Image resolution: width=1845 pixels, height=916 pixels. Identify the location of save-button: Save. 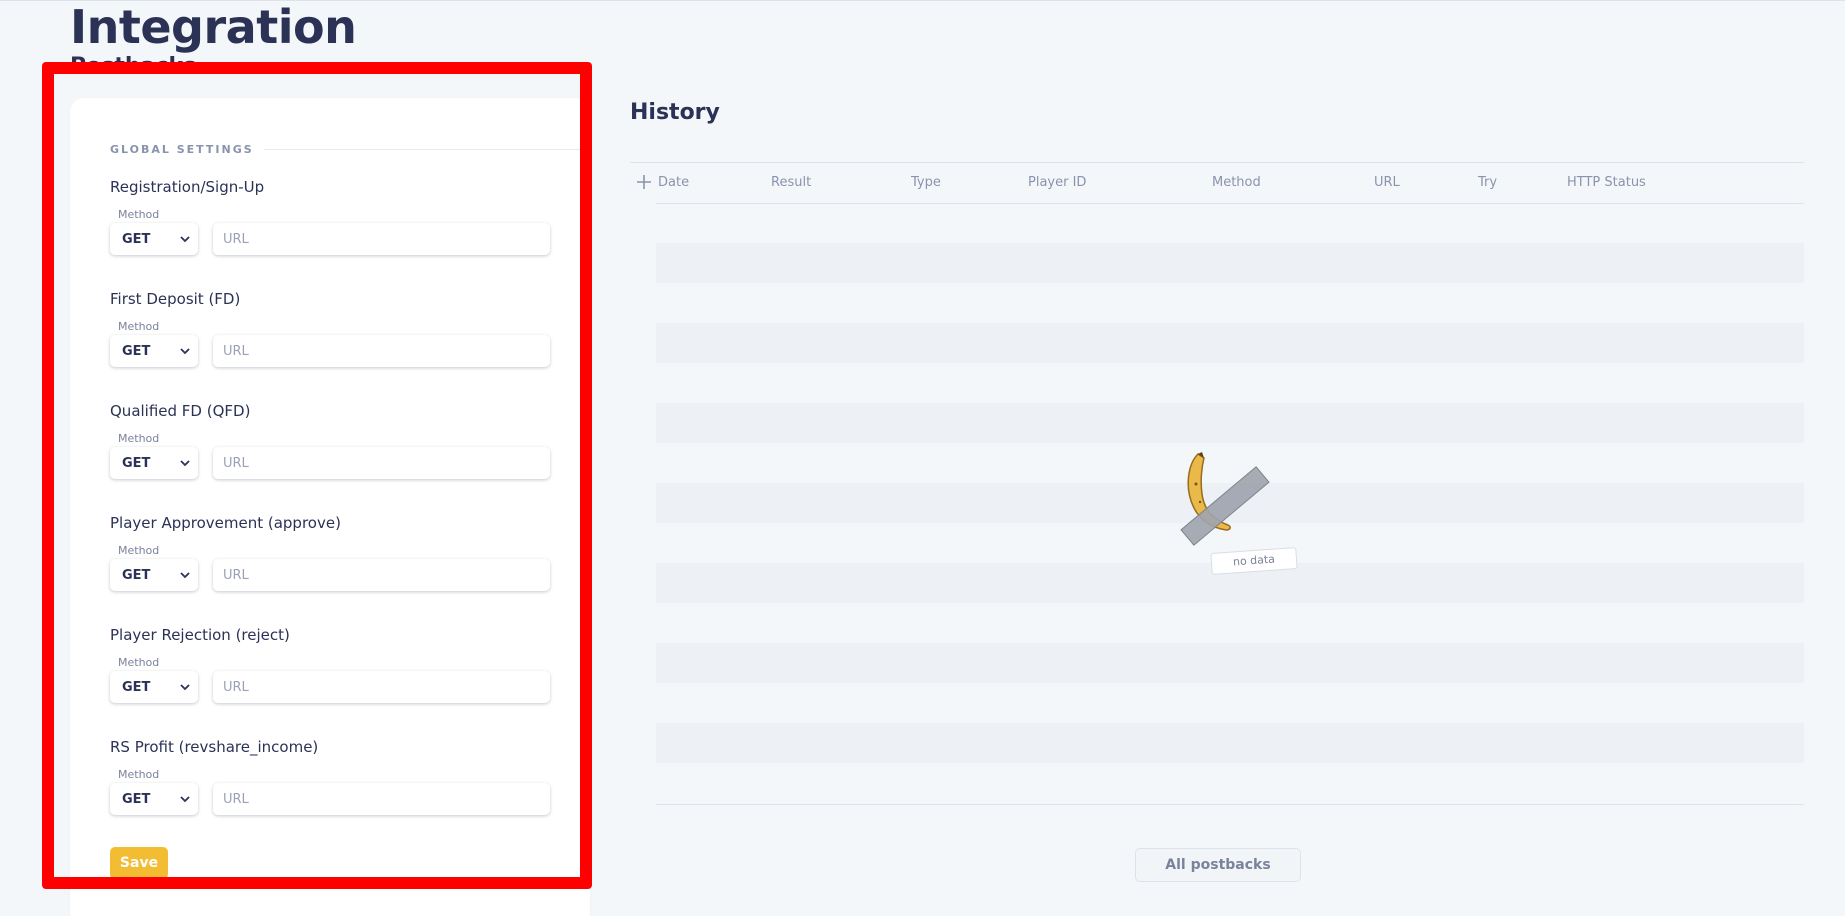
(139, 863).